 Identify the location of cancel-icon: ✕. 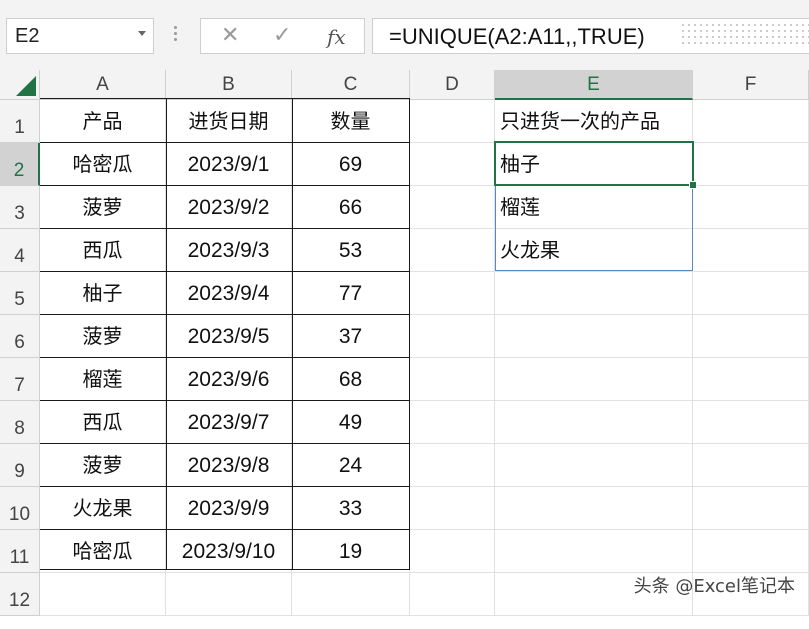
(230, 35).